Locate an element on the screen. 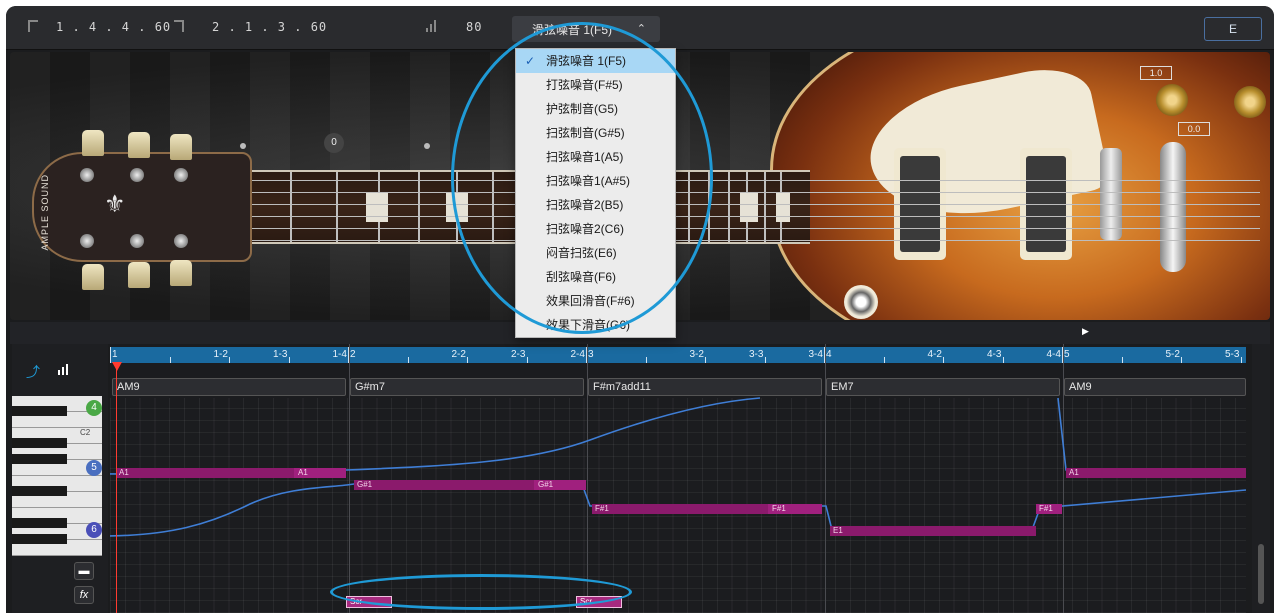 The height and width of the screenshot is (613, 1280). capo-knob: 0 is located at coordinates (334, 143).